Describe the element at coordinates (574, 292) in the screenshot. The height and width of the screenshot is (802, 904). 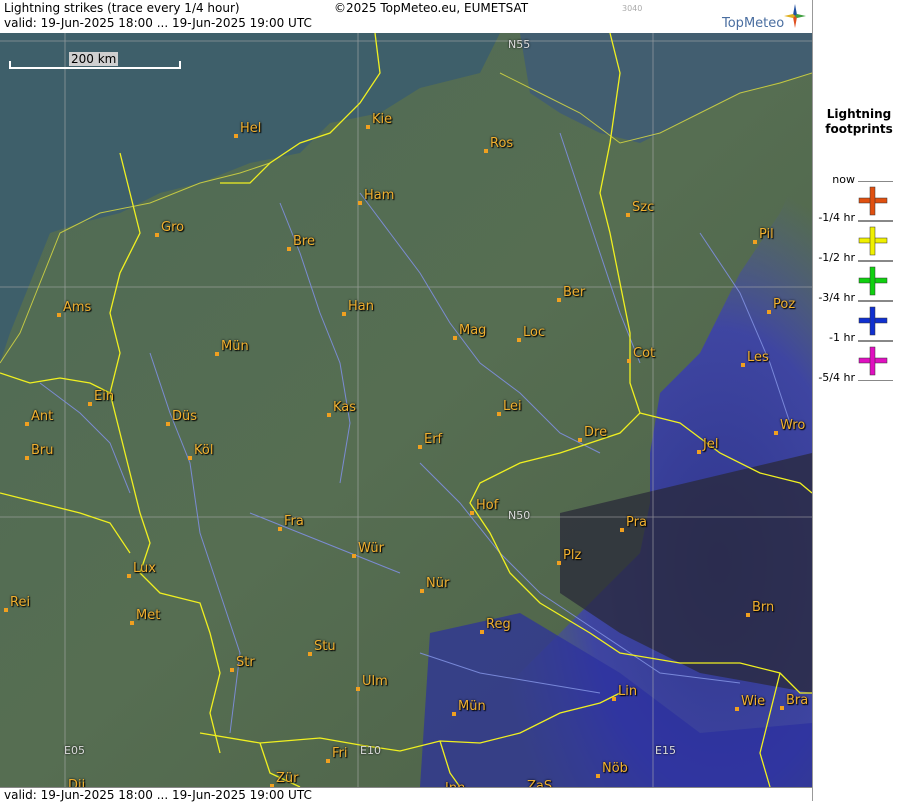
I see `city-label: Ber` at that location.